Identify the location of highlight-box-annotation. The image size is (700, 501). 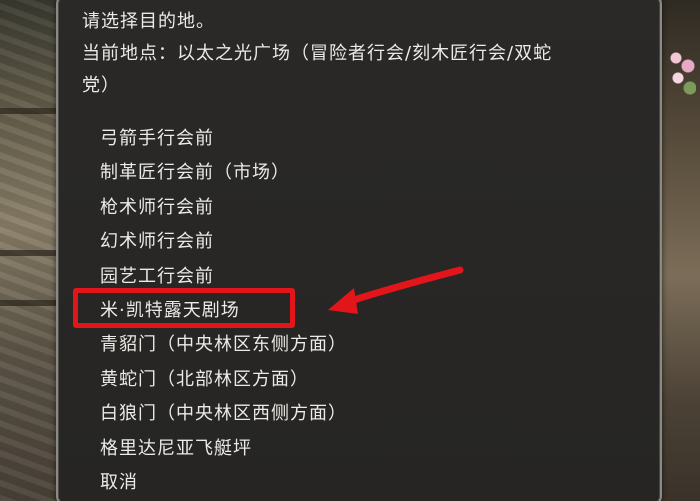
(184, 308).